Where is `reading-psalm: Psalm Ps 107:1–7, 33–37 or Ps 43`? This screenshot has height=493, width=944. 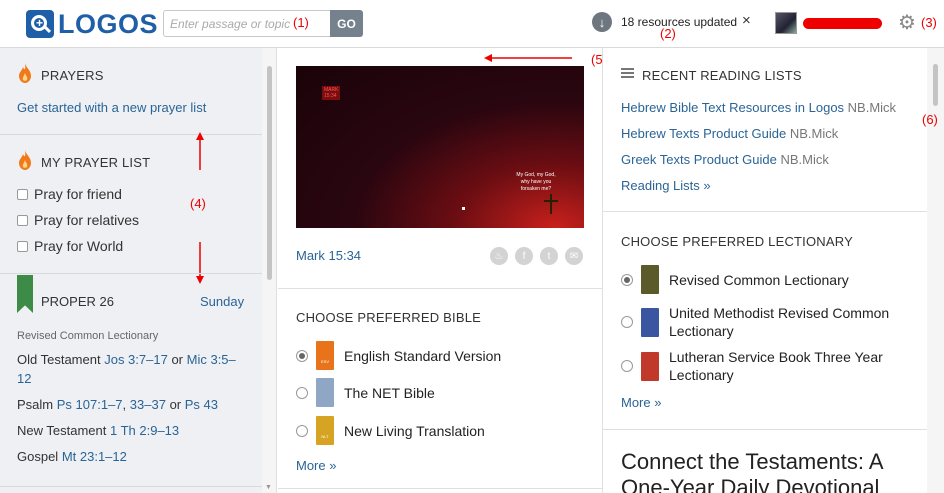 reading-psalm: Psalm Ps 107:1–7, 33–37 or Ps 43 is located at coordinates (117, 404).